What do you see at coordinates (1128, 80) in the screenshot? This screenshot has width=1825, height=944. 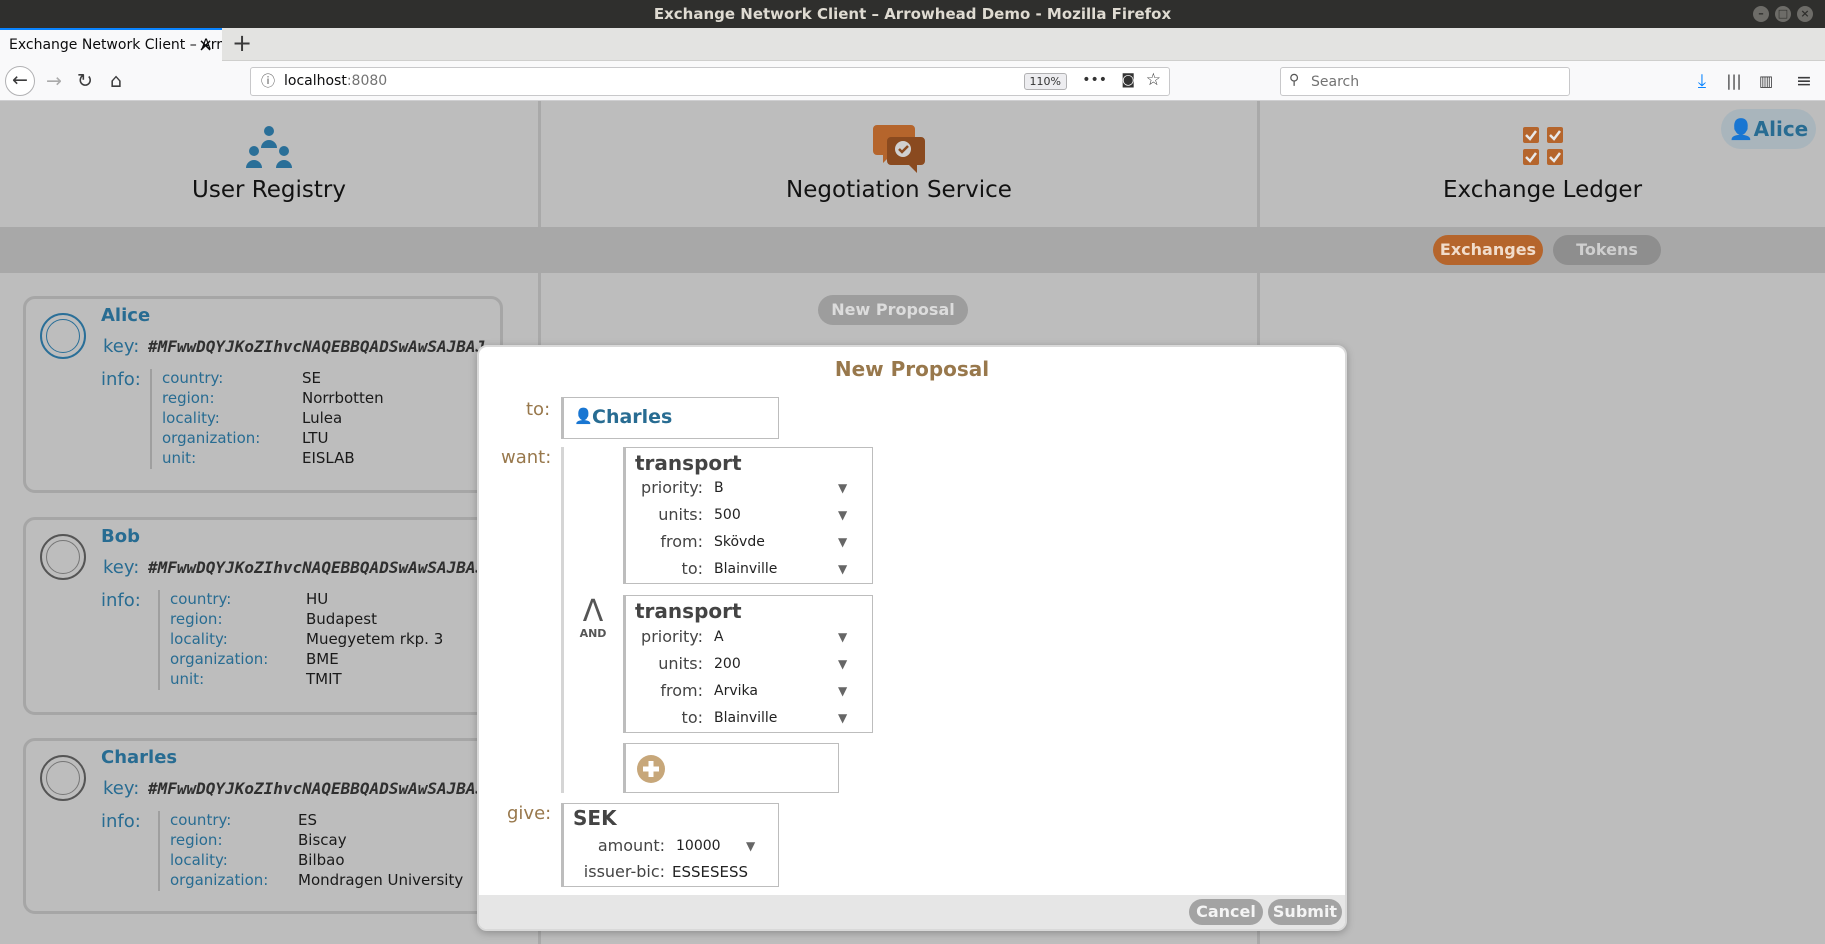 I see `pocket-icon: ◙` at bounding box center [1128, 80].